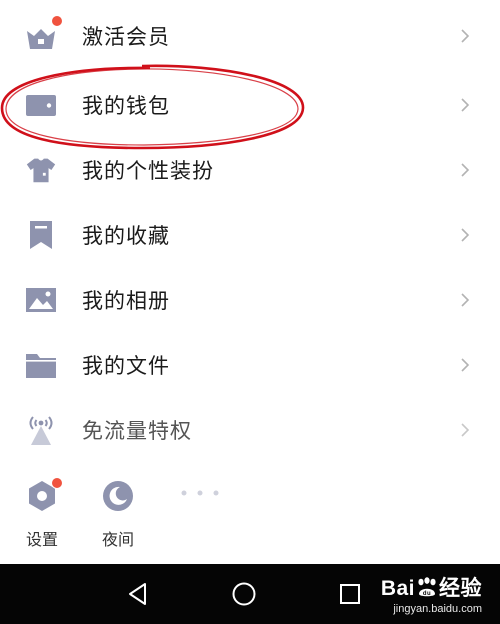 The width and height of the screenshot is (500, 624). I want to click on baidu-paw-icon: du, so click(427, 587).